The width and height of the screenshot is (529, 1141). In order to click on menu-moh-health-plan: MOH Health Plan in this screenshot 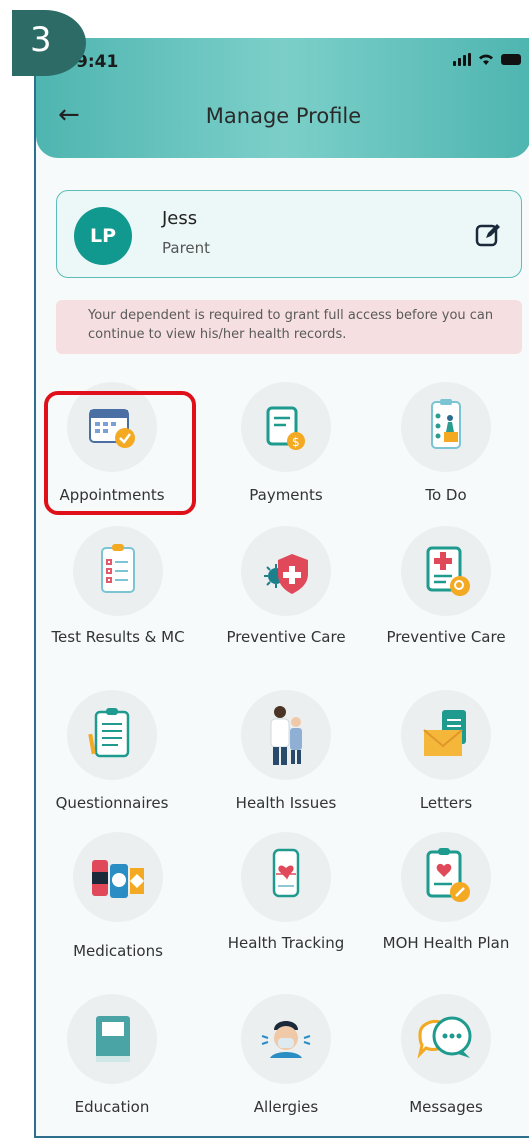, I will do `click(446, 907)`.